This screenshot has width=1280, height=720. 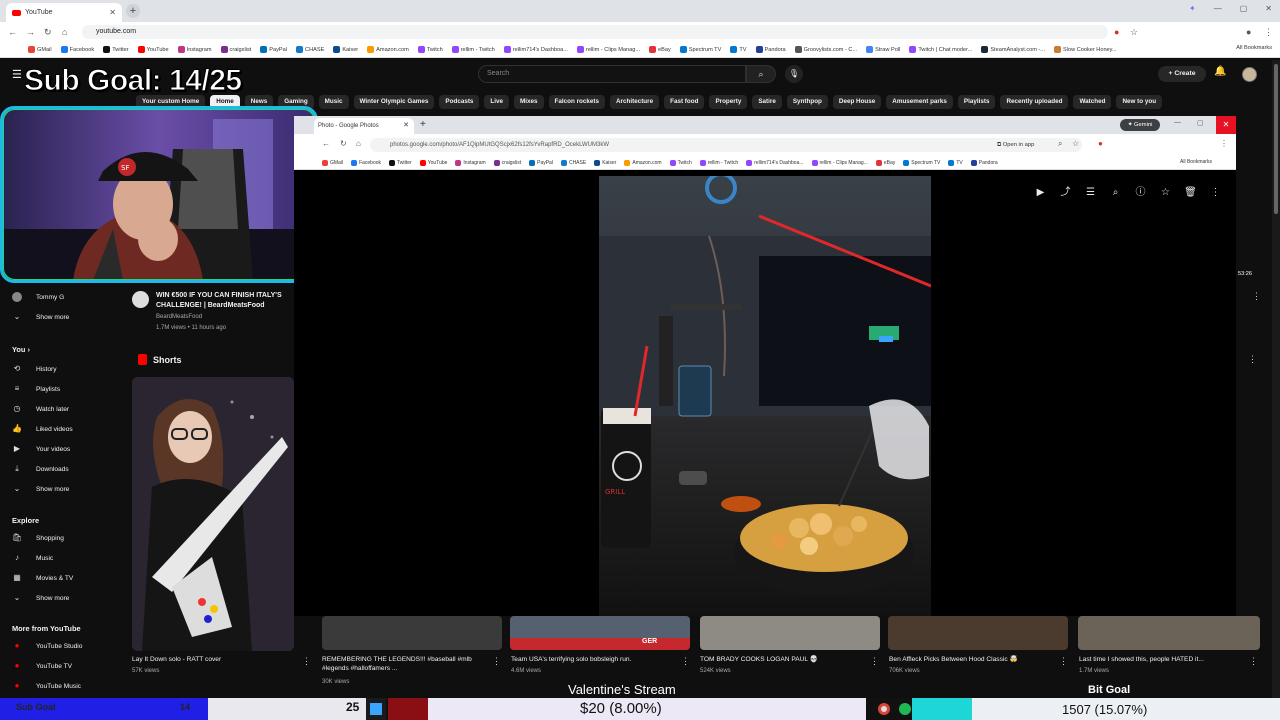 I want to click on photos-tab: Photo - Google Photos ✕, so click(x=364, y=126).